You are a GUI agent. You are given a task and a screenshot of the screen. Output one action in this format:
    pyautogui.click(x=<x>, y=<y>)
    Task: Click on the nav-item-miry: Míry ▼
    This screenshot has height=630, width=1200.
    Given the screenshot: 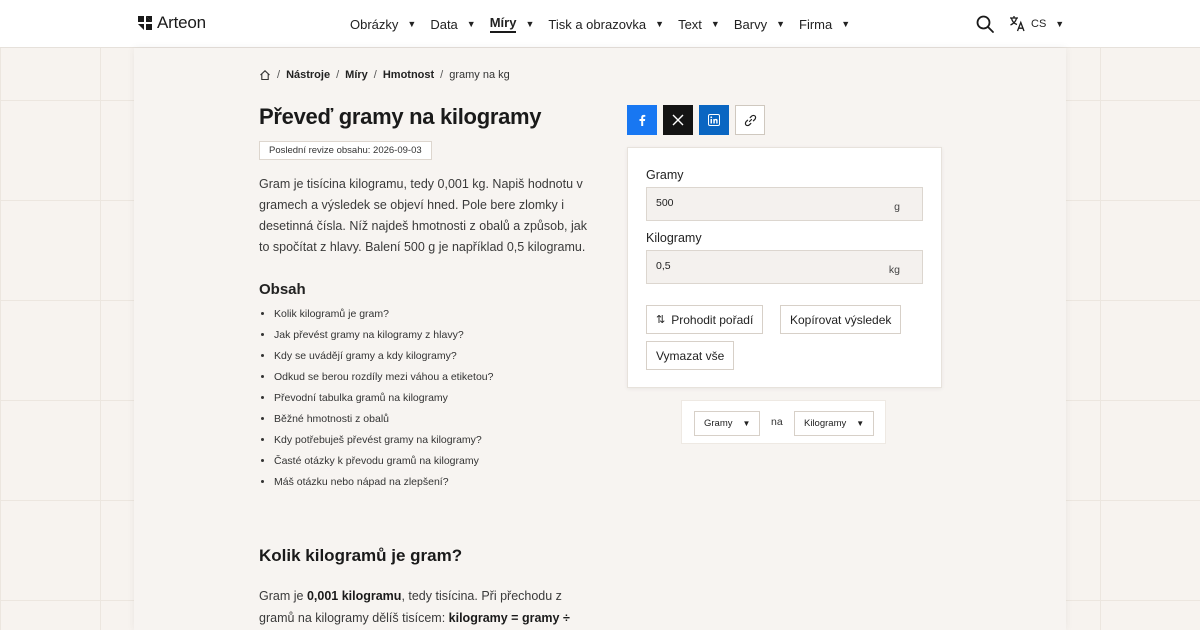 What is the action you would take?
    pyautogui.click(x=512, y=24)
    